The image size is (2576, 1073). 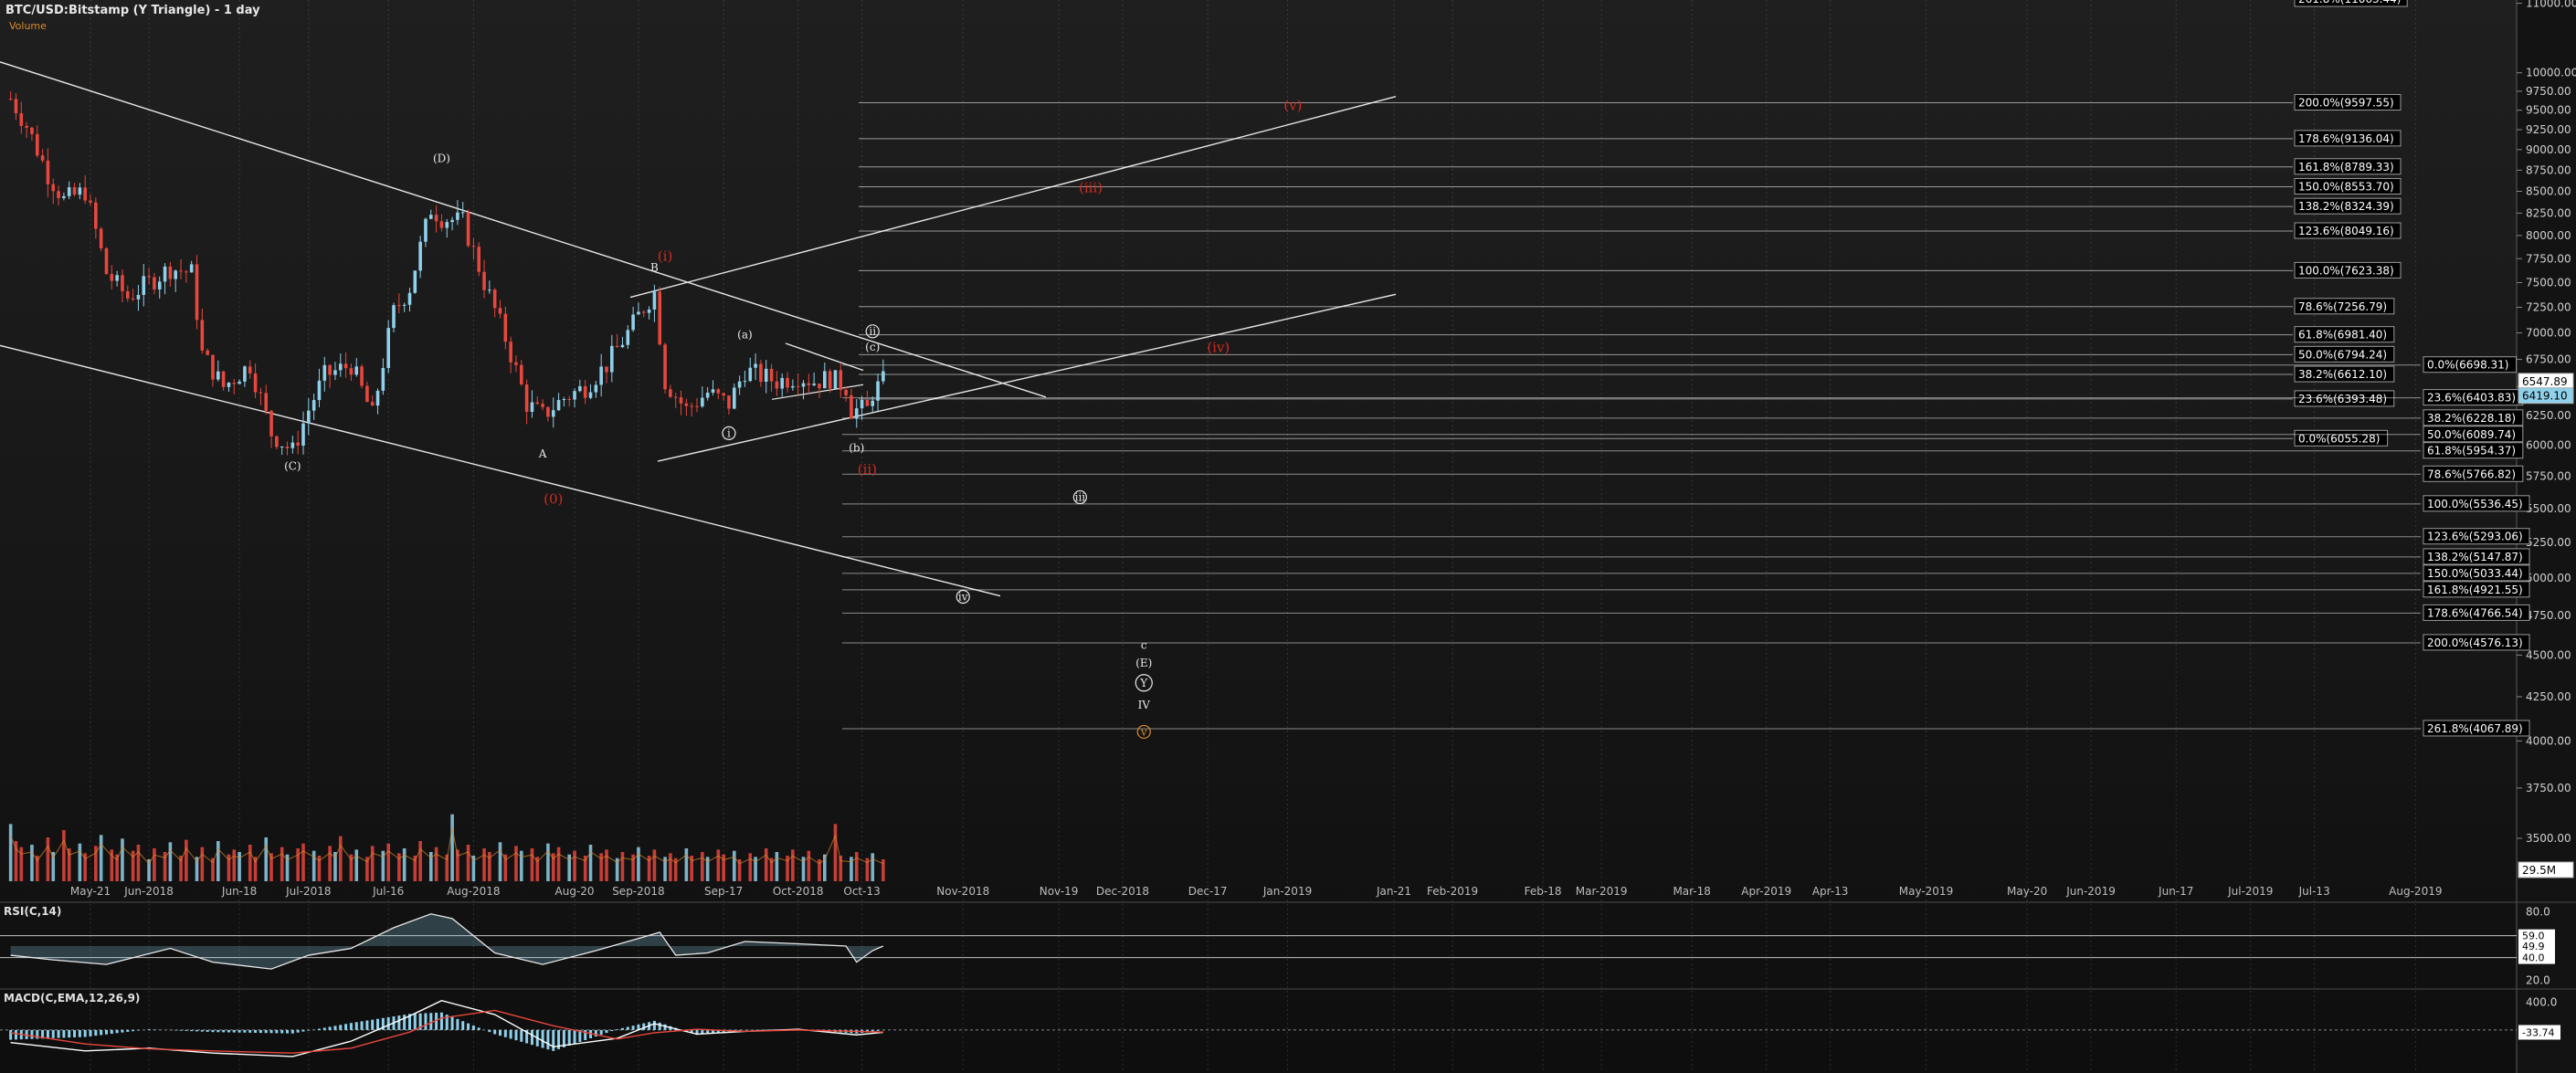 What do you see at coordinates (2533, 946) in the screenshot?
I see `rsi-tag: 49.9` at bounding box center [2533, 946].